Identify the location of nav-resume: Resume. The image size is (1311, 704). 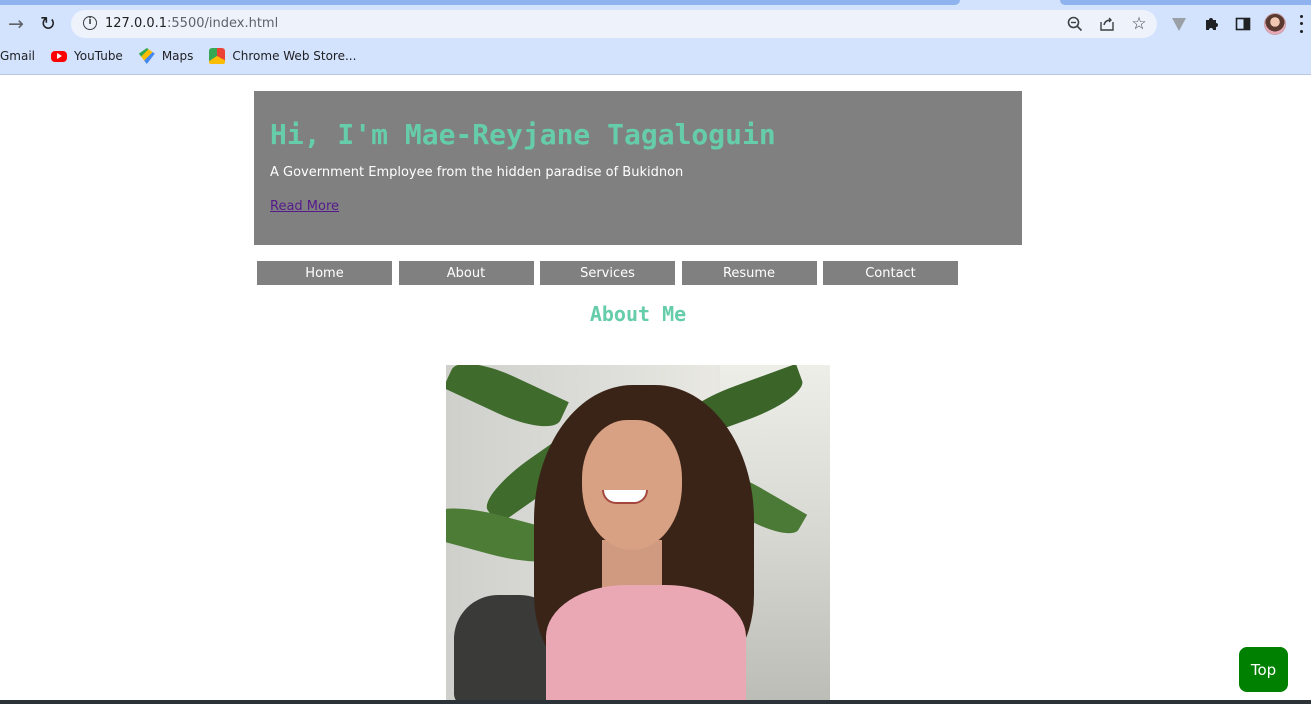
(749, 273).